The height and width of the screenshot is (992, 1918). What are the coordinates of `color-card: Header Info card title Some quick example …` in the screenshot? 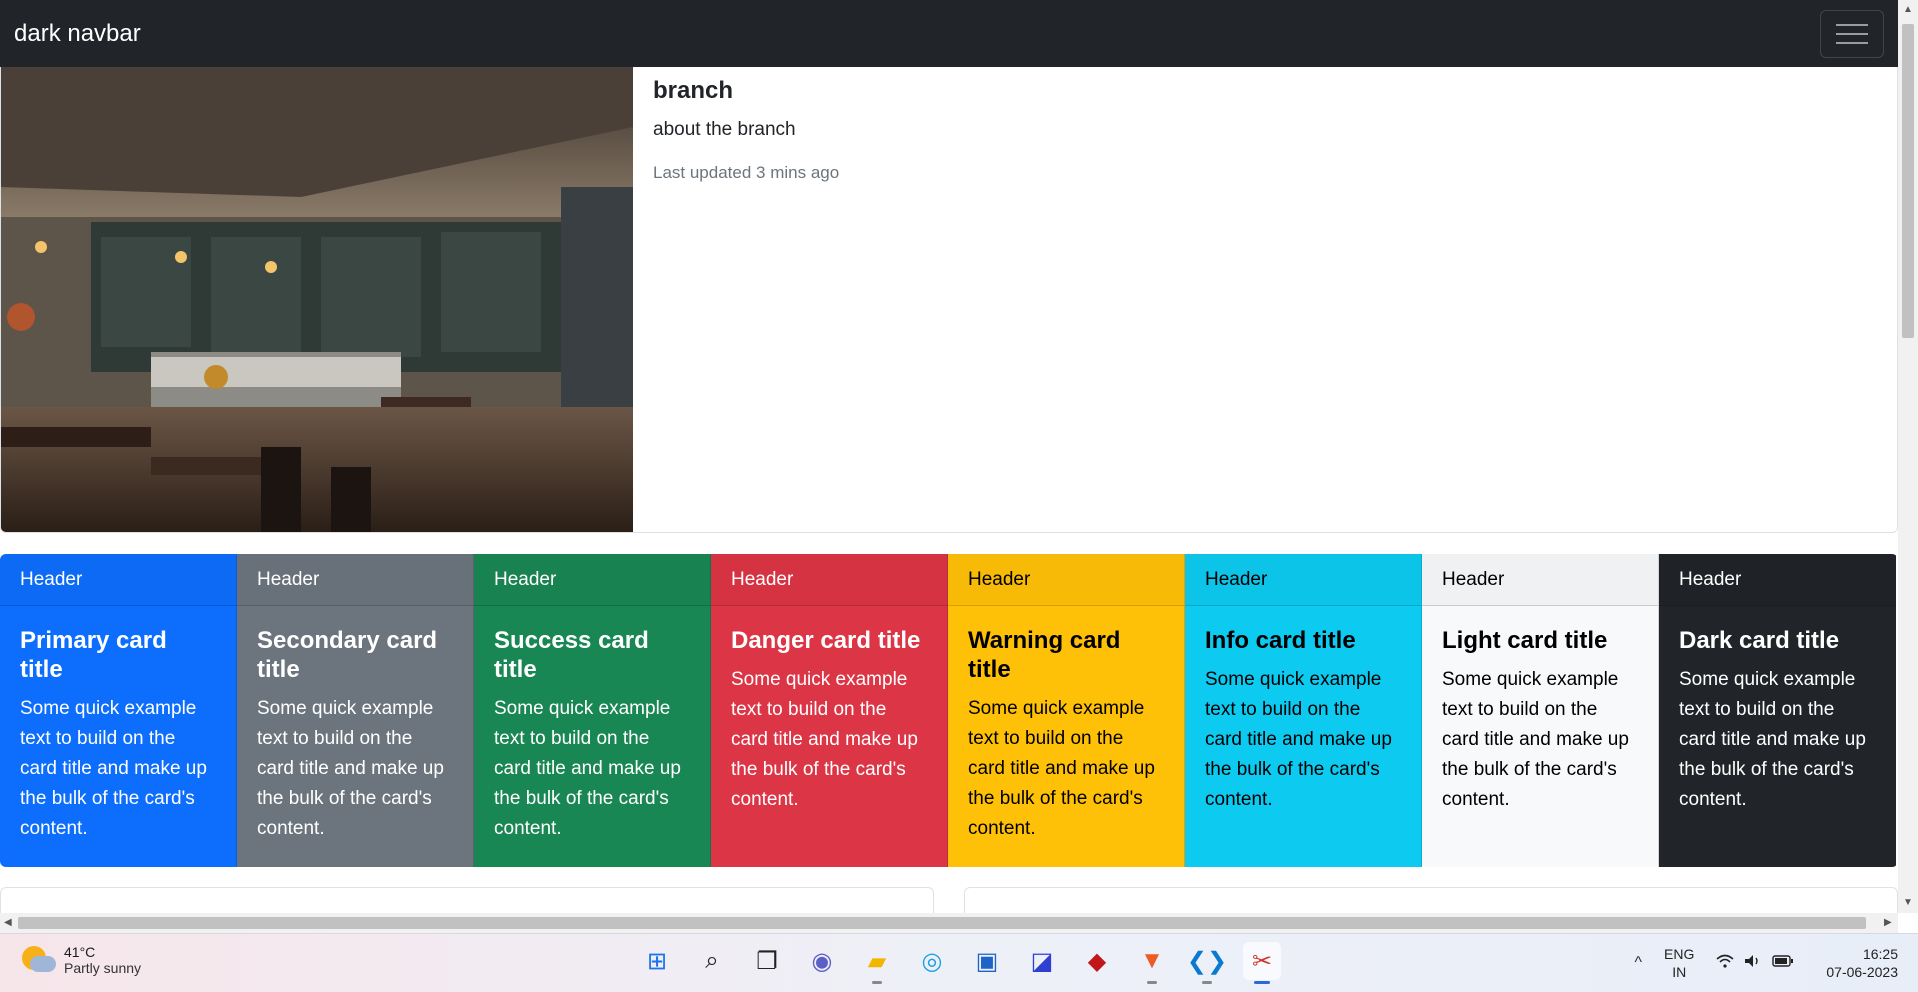 It's located at (1303, 710).